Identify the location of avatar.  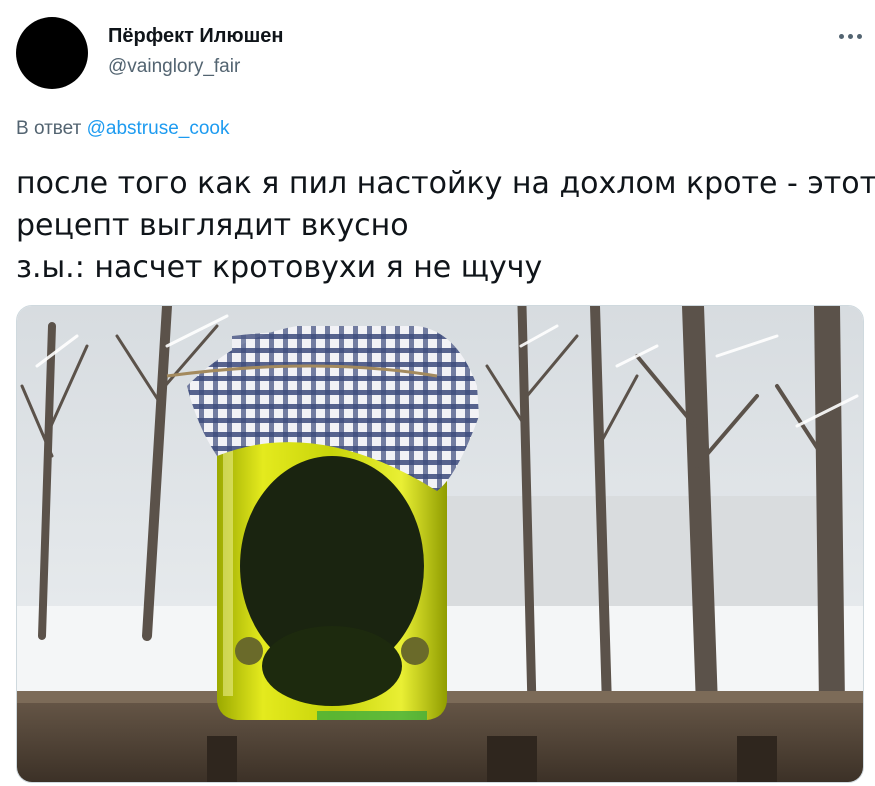
(52, 53).